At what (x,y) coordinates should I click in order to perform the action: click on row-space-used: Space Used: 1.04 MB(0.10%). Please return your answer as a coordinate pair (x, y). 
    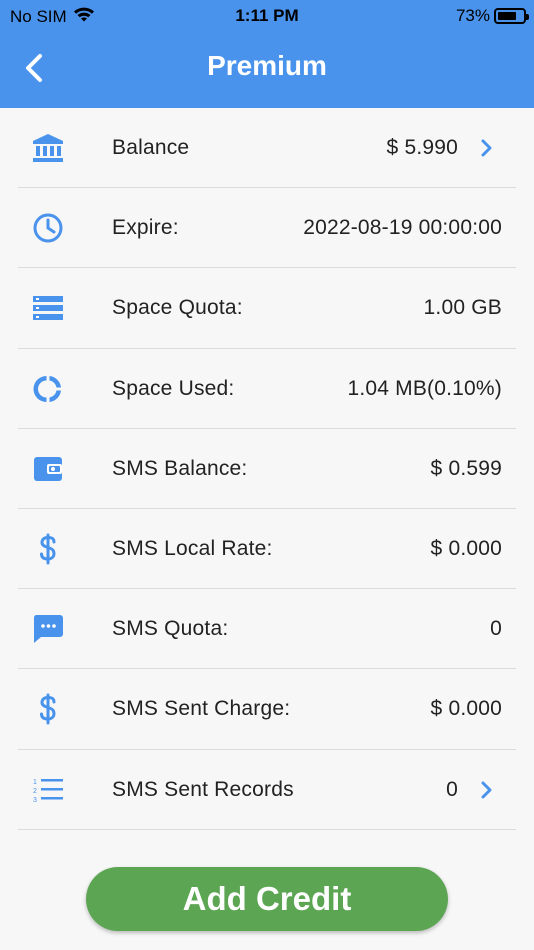
    Looking at the image, I should click on (267, 389).